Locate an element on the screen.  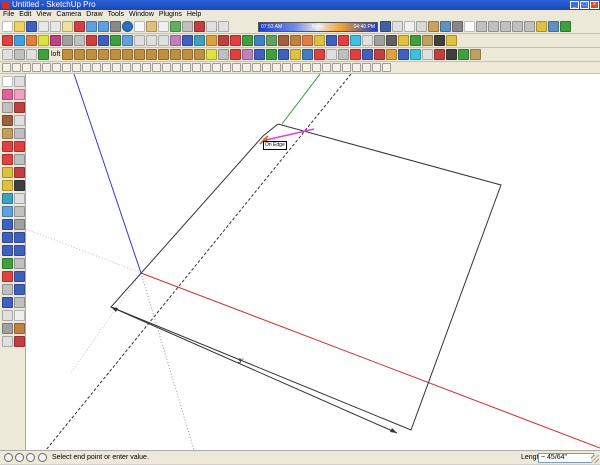
scale-tool-icon is located at coordinates (7, 172).